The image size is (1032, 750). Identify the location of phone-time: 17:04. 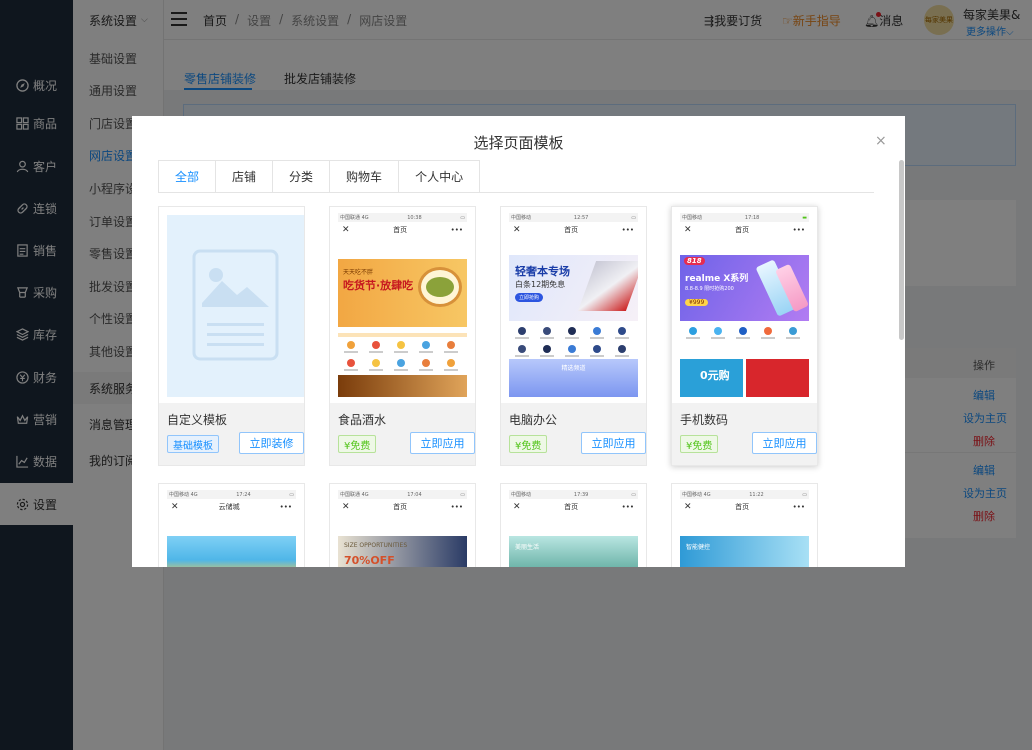
(414, 494).